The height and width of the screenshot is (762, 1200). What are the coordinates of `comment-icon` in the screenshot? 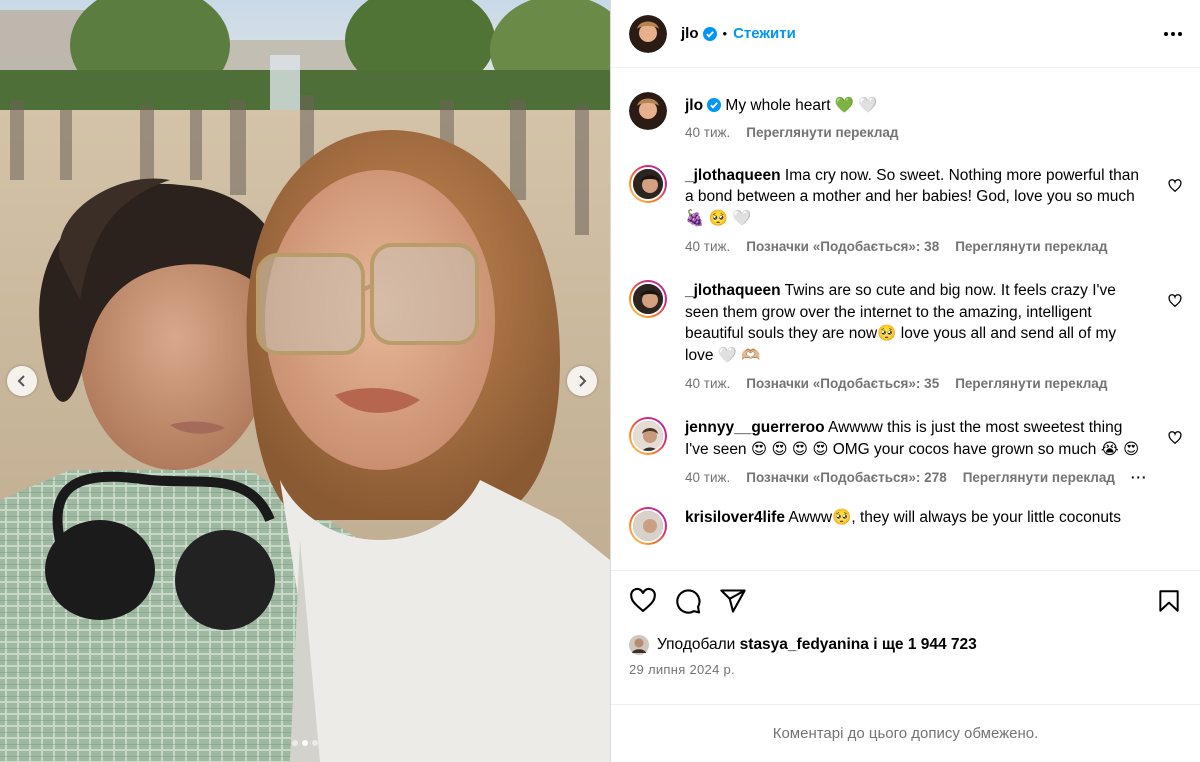 It's located at (688, 601).